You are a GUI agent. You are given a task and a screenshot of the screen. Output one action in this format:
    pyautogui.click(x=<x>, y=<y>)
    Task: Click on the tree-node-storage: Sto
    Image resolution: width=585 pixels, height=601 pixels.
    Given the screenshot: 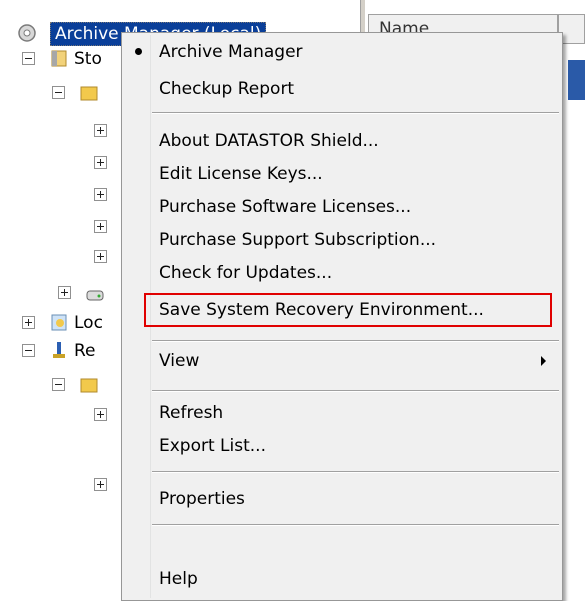 What is the action you would take?
    pyautogui.click(x=77, y=60)
    